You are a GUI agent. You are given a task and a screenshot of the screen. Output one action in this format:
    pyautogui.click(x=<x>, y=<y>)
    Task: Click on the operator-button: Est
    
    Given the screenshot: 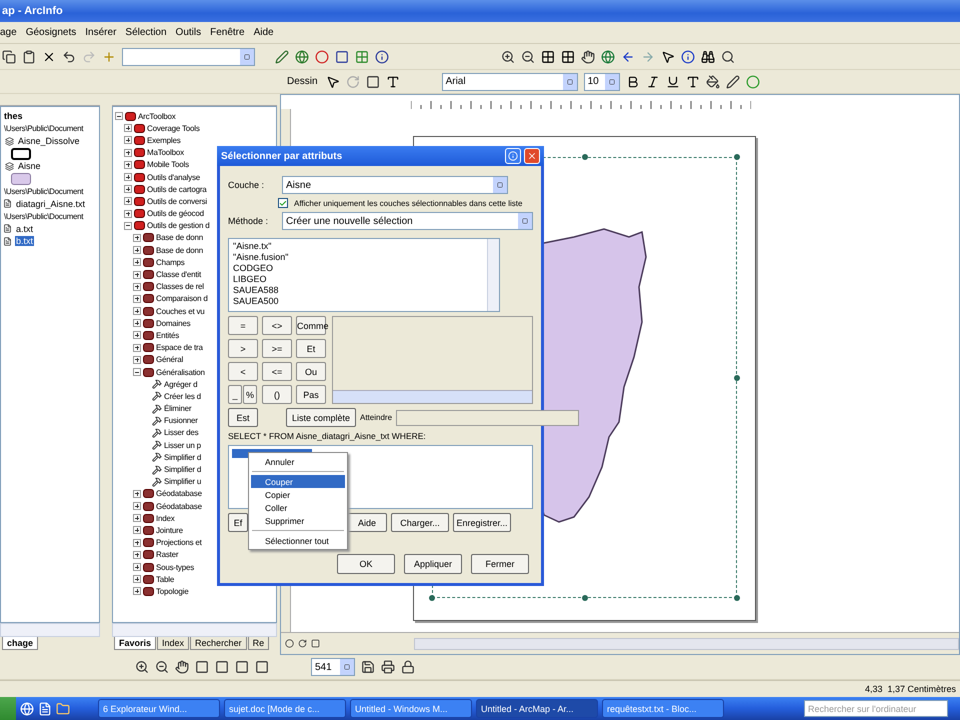 What is the action you would take?
    pyautogui.click(x=243, y=417)
    